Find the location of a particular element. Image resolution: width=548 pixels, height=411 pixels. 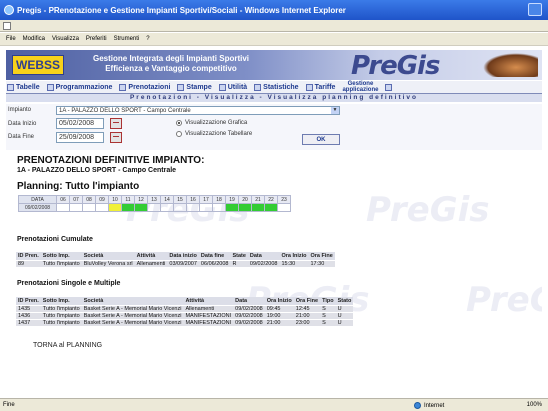

globe-icon is located at coordinates (417, 405).